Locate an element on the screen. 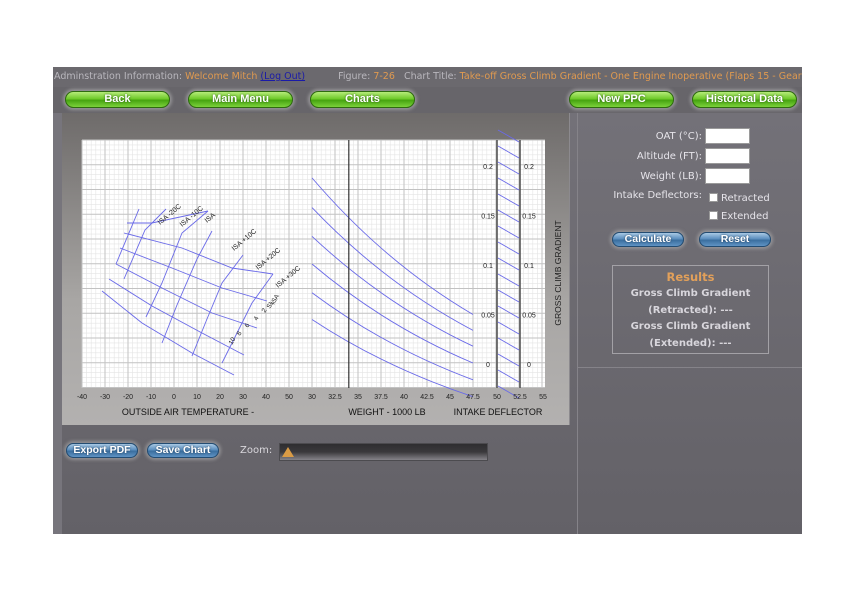  export-pdf-button: Export PDF is located at coordinates (102, 450).